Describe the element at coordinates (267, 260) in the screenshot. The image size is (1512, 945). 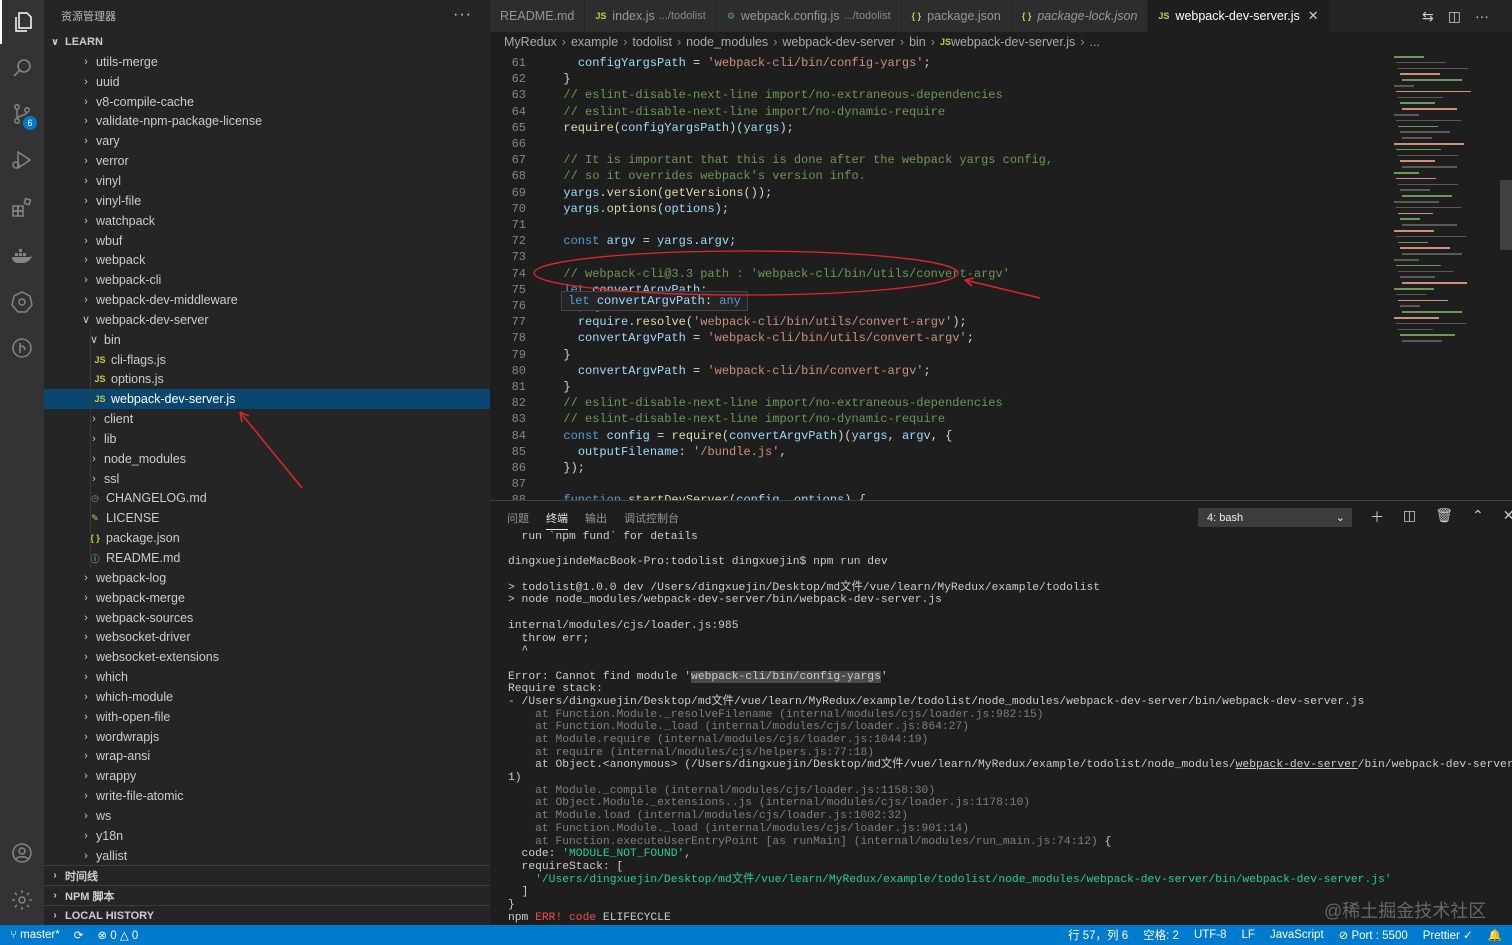
I see `tree-item: › webpack` at that location.